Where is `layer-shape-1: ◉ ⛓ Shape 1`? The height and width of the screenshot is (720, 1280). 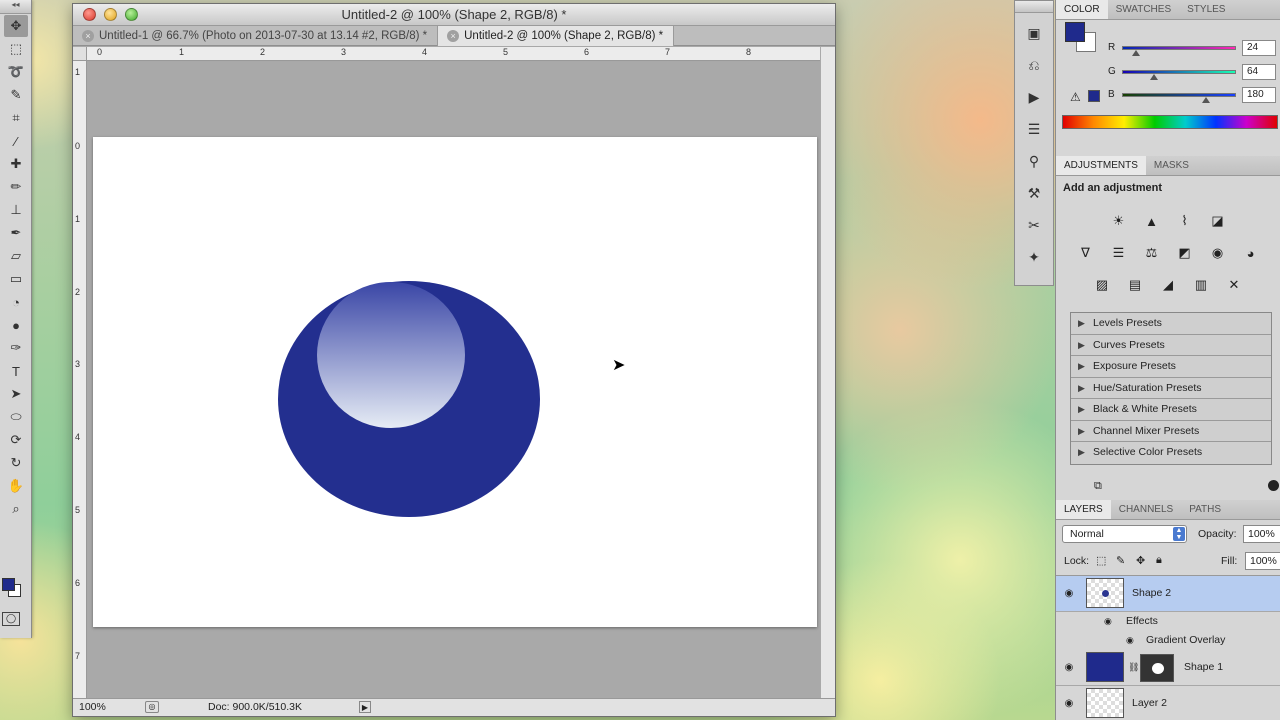
layer-shape-1: ◉ ⛓ Shape 1 is located at coordinates (1168, 668).